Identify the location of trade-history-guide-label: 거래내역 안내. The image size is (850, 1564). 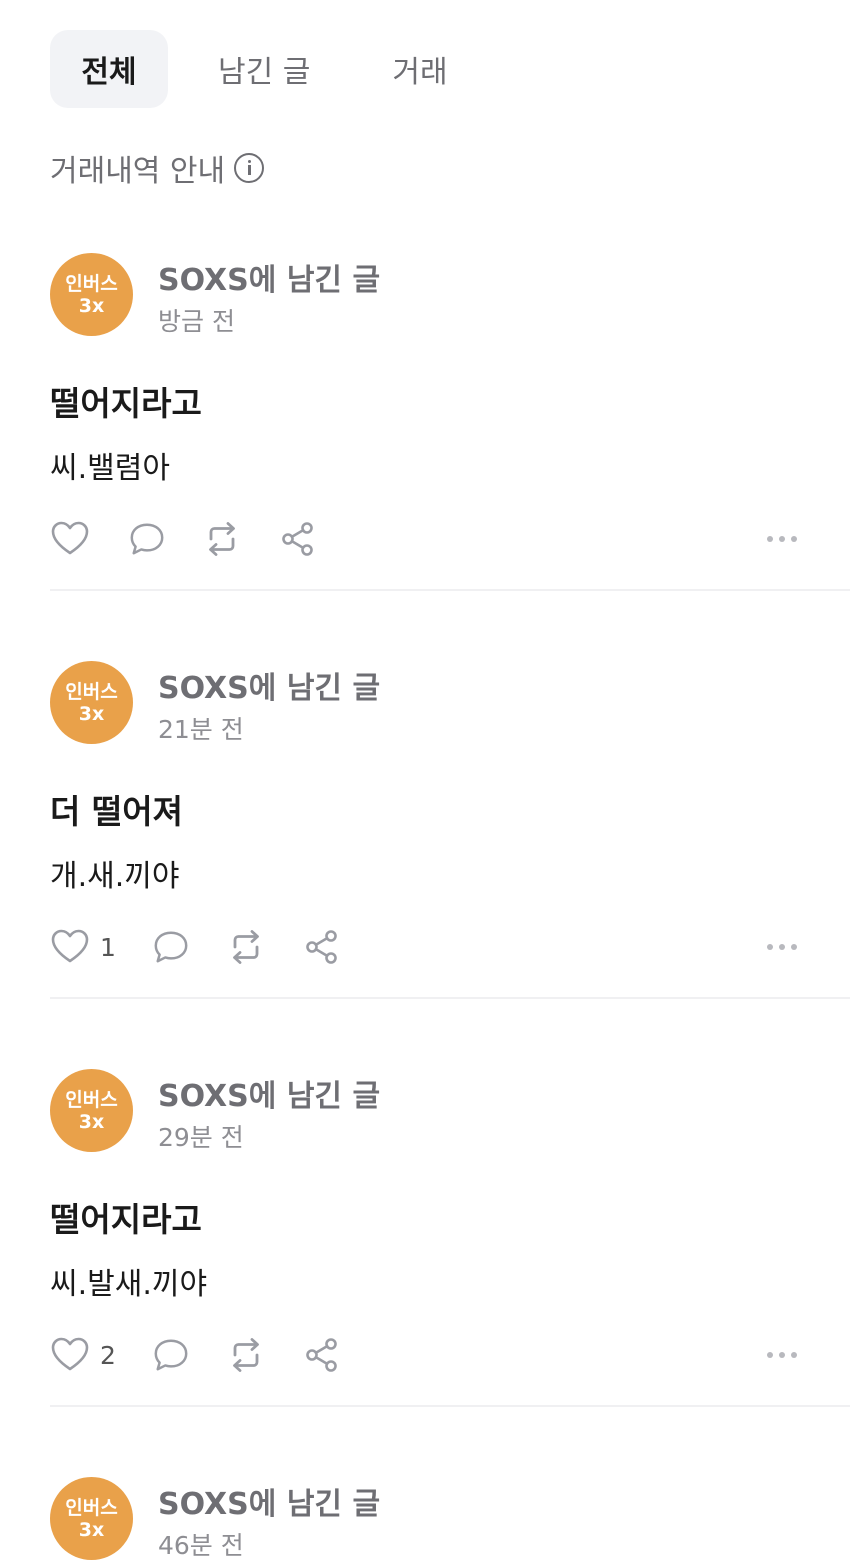
(138, 171).